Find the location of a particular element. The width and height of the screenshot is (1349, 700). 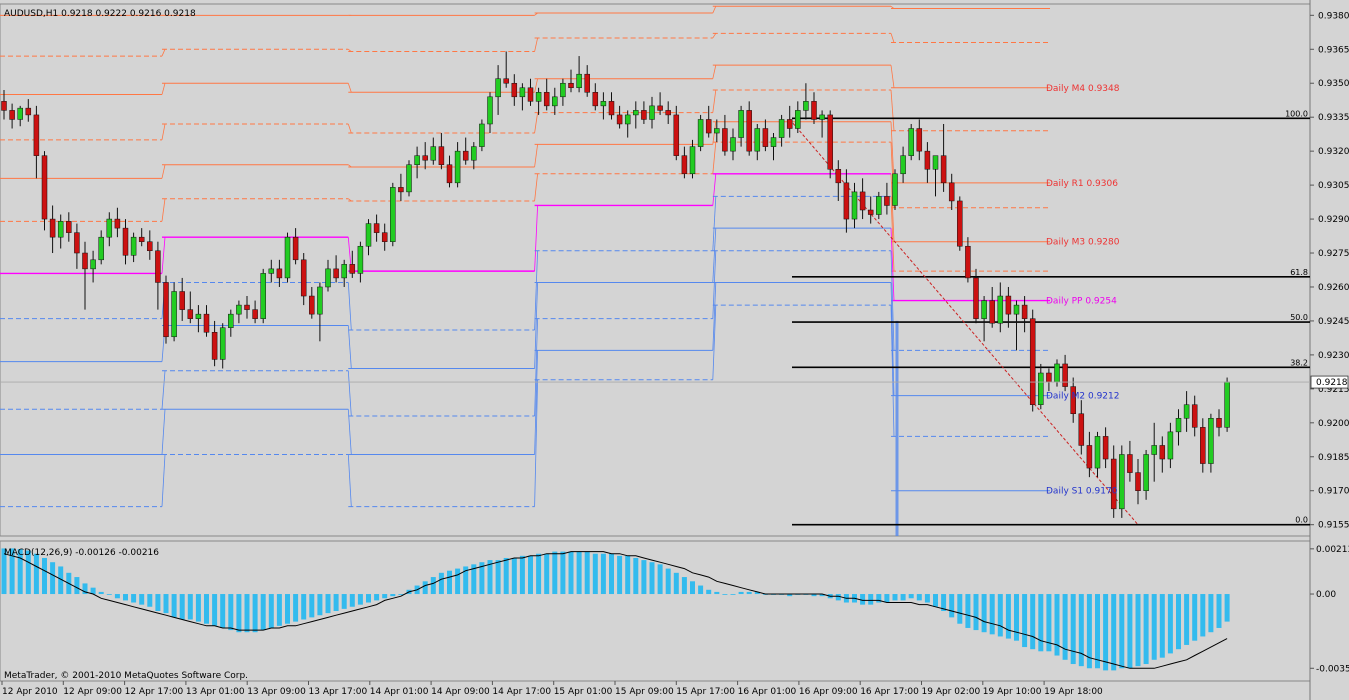

y-tick-label: 0.9320 is located at coordinates (1333, 152).